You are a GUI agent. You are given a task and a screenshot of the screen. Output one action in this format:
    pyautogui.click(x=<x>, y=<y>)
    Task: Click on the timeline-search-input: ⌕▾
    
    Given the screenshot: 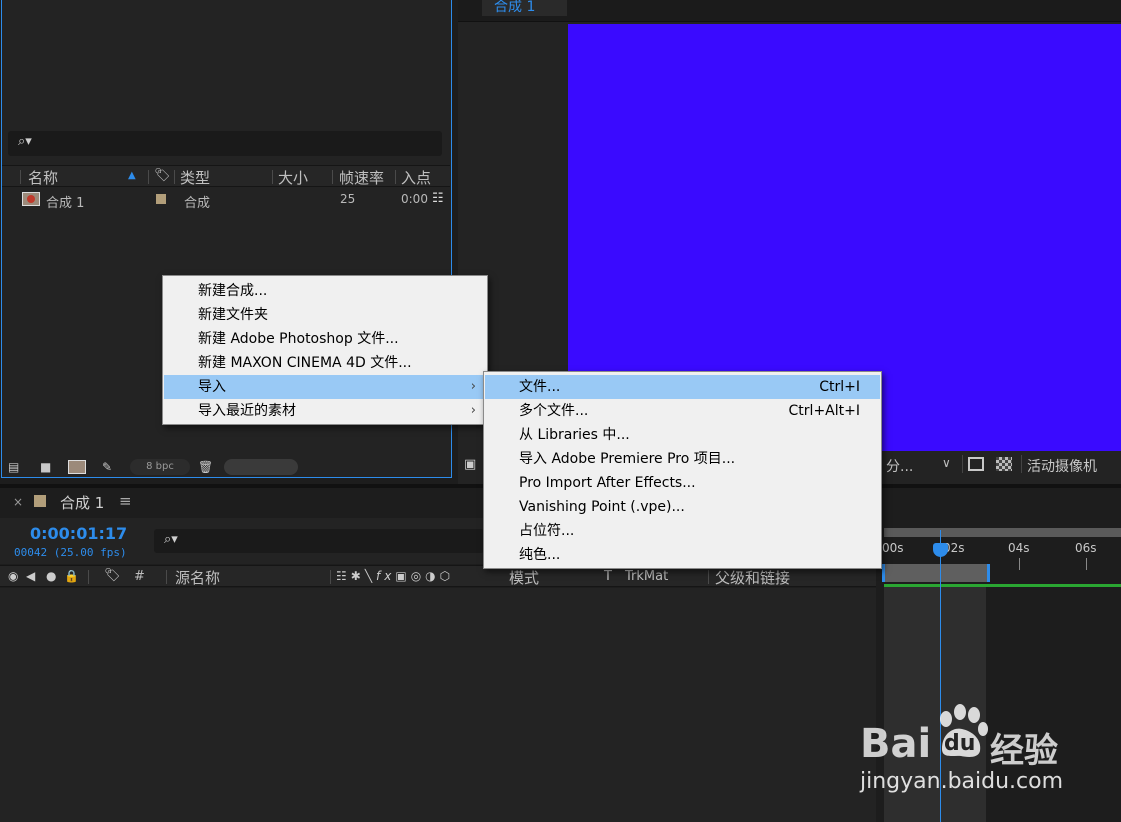 What is the action you would take?
    pyautogui.click(x=319, y=541)
    